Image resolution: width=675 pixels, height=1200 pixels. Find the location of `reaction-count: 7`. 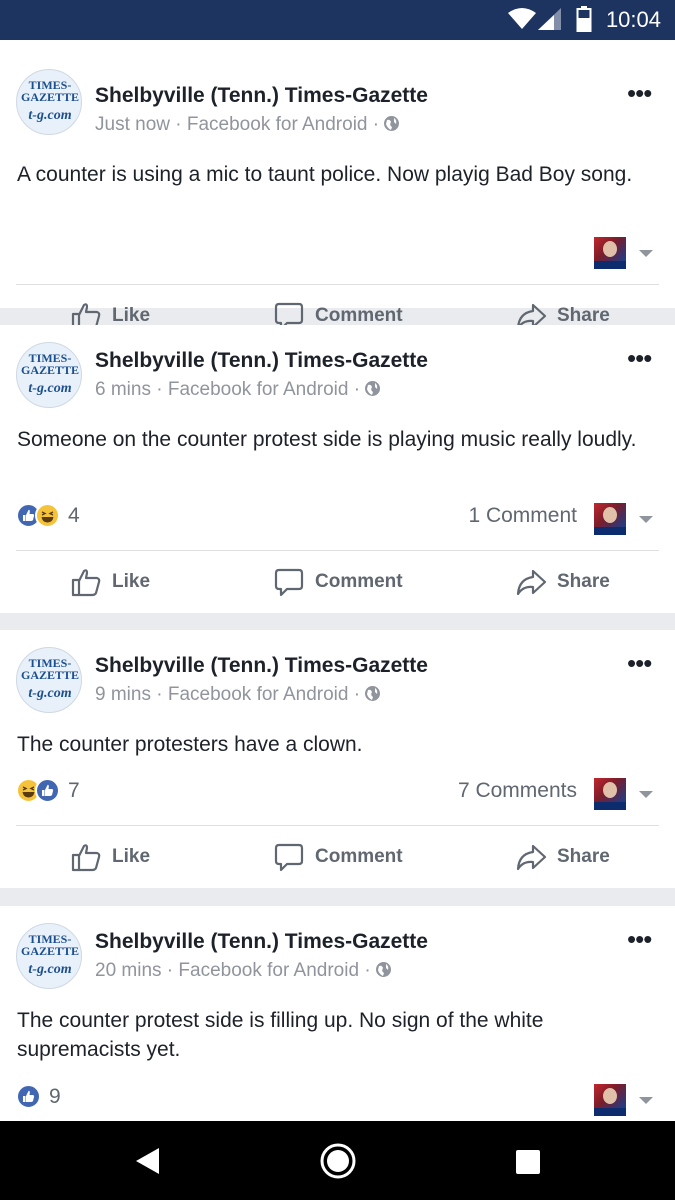

reaction-count: 7 is located at coordinates (74, 790).